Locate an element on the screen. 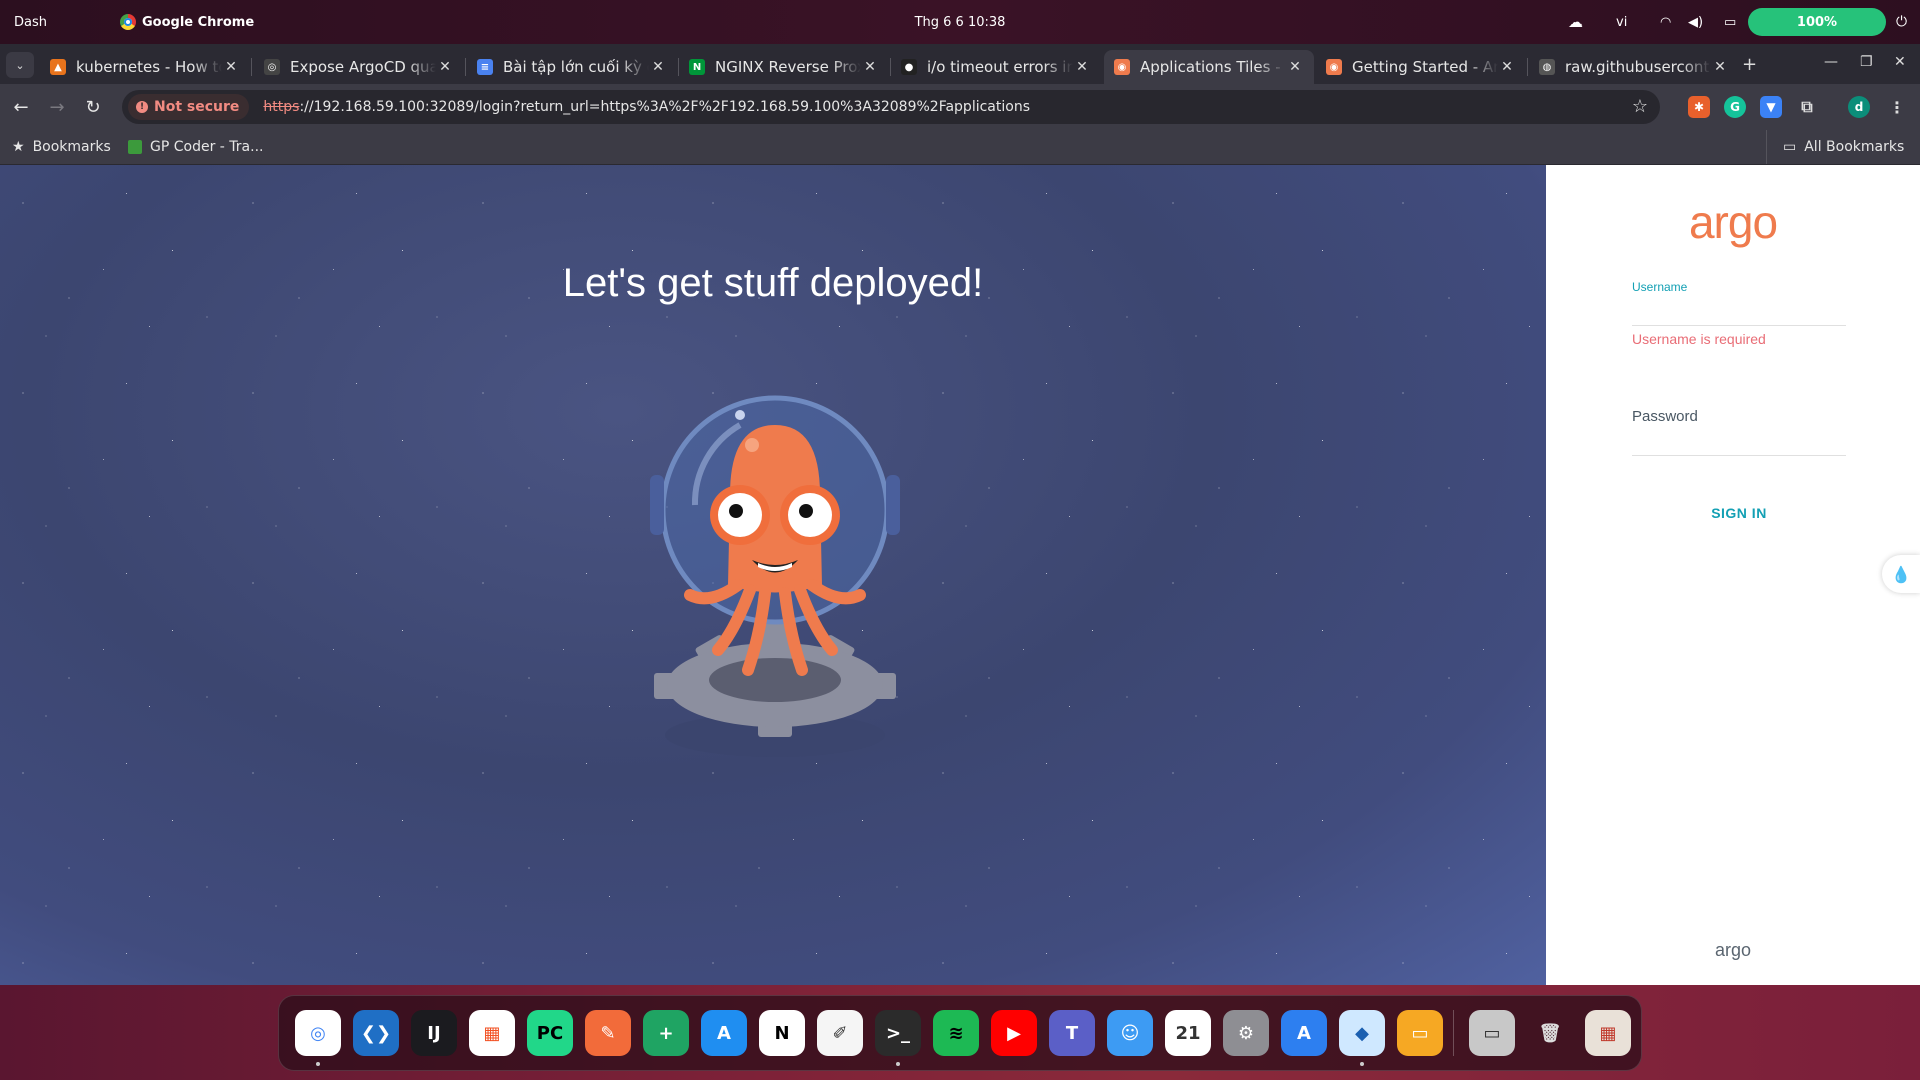  browser-tab: ≡ Bài tập lớn cuối kỳ các✕ is located at coordinates (572, 67).